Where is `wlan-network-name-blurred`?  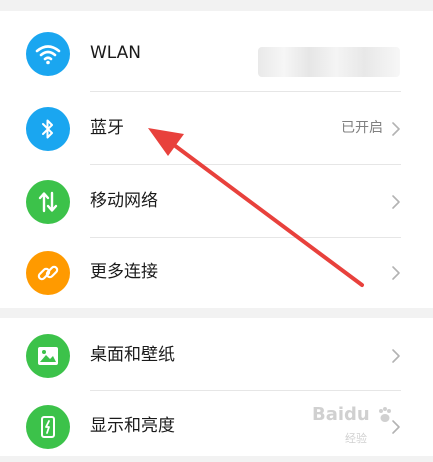
wlan-network-name-blurred is located at coordinates (329, 62).